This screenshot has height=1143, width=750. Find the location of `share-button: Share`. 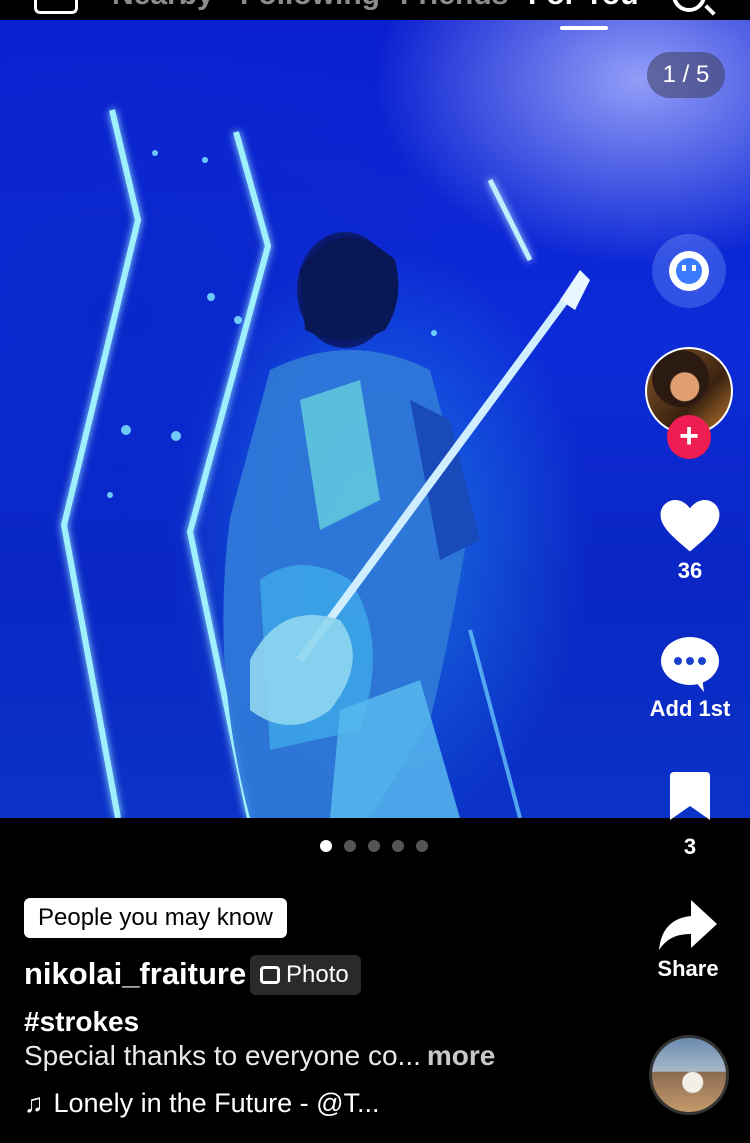

share-button: Share is located at coordinates (688, 941).